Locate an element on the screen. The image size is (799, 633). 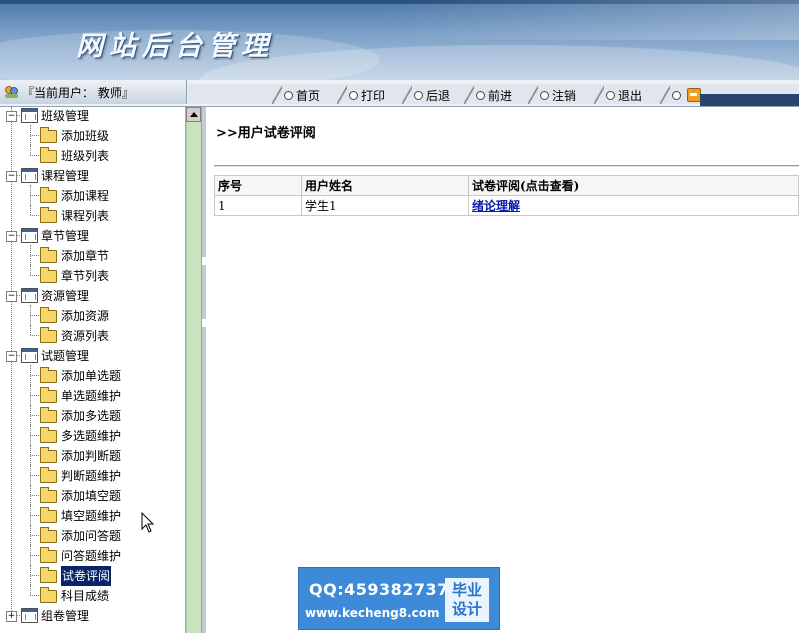
tree-item-label: 添加单选题 is located at coordinates (91, 376).